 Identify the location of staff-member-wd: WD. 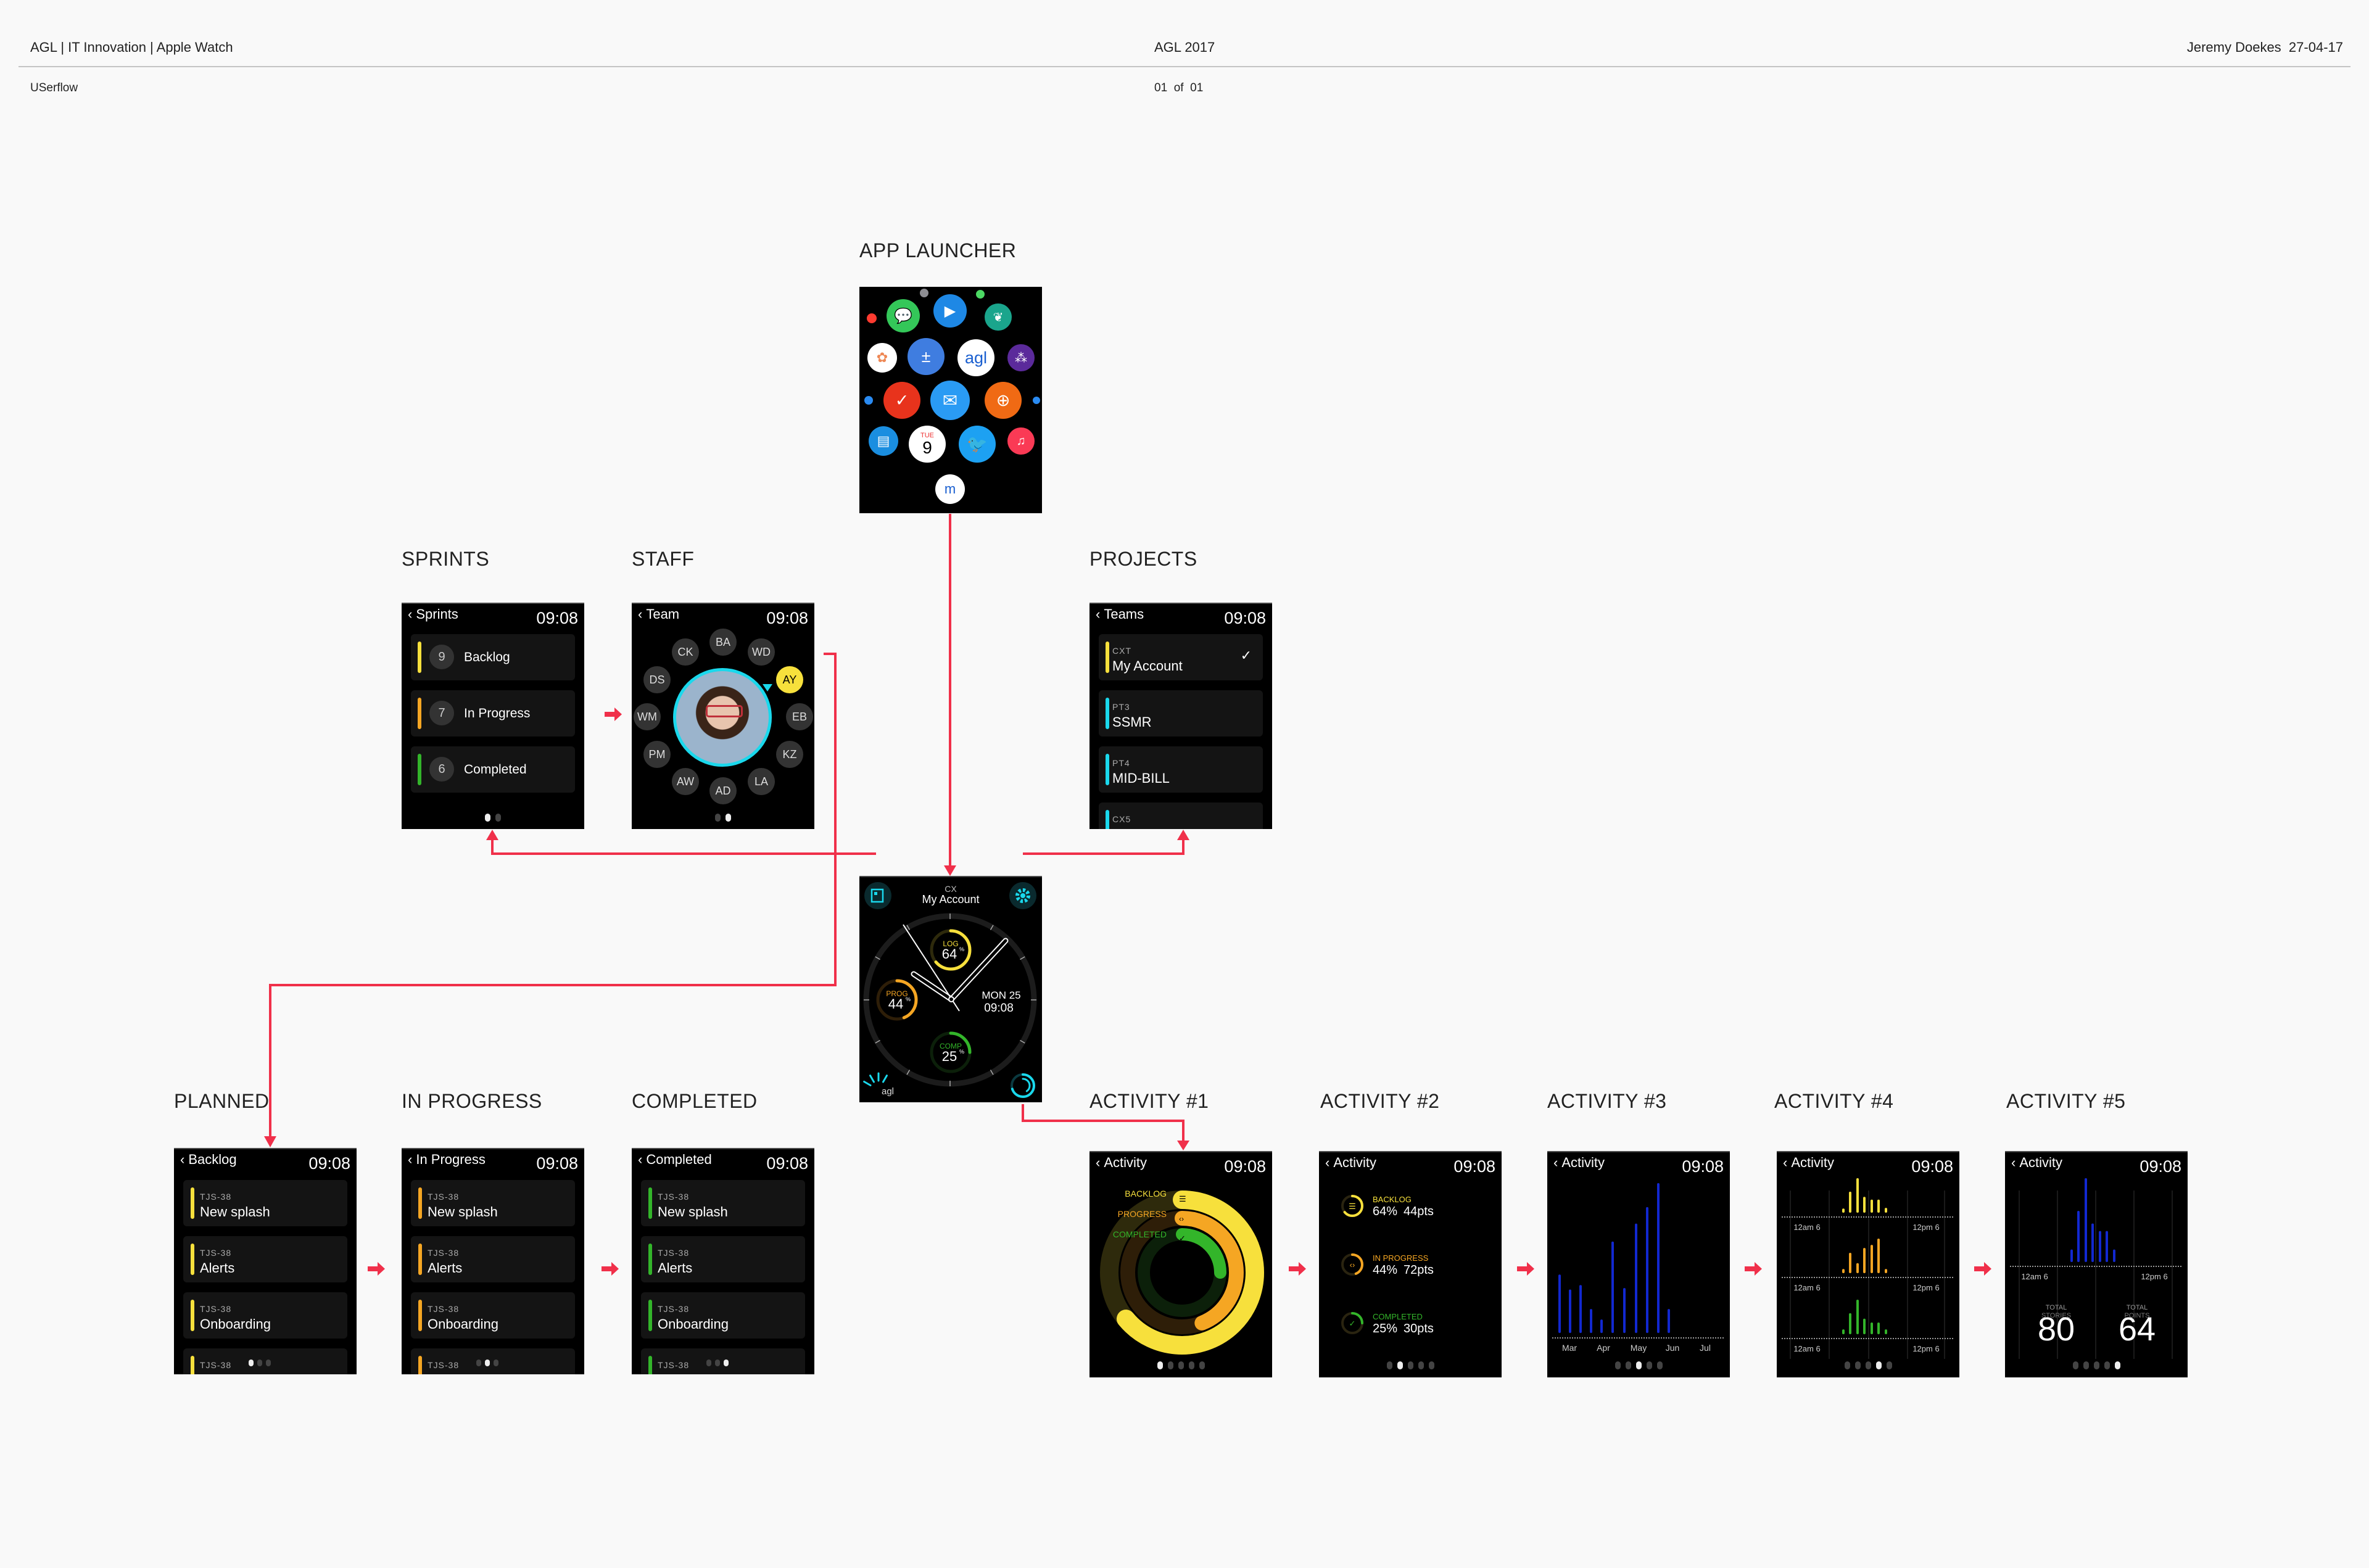
(761, 652).